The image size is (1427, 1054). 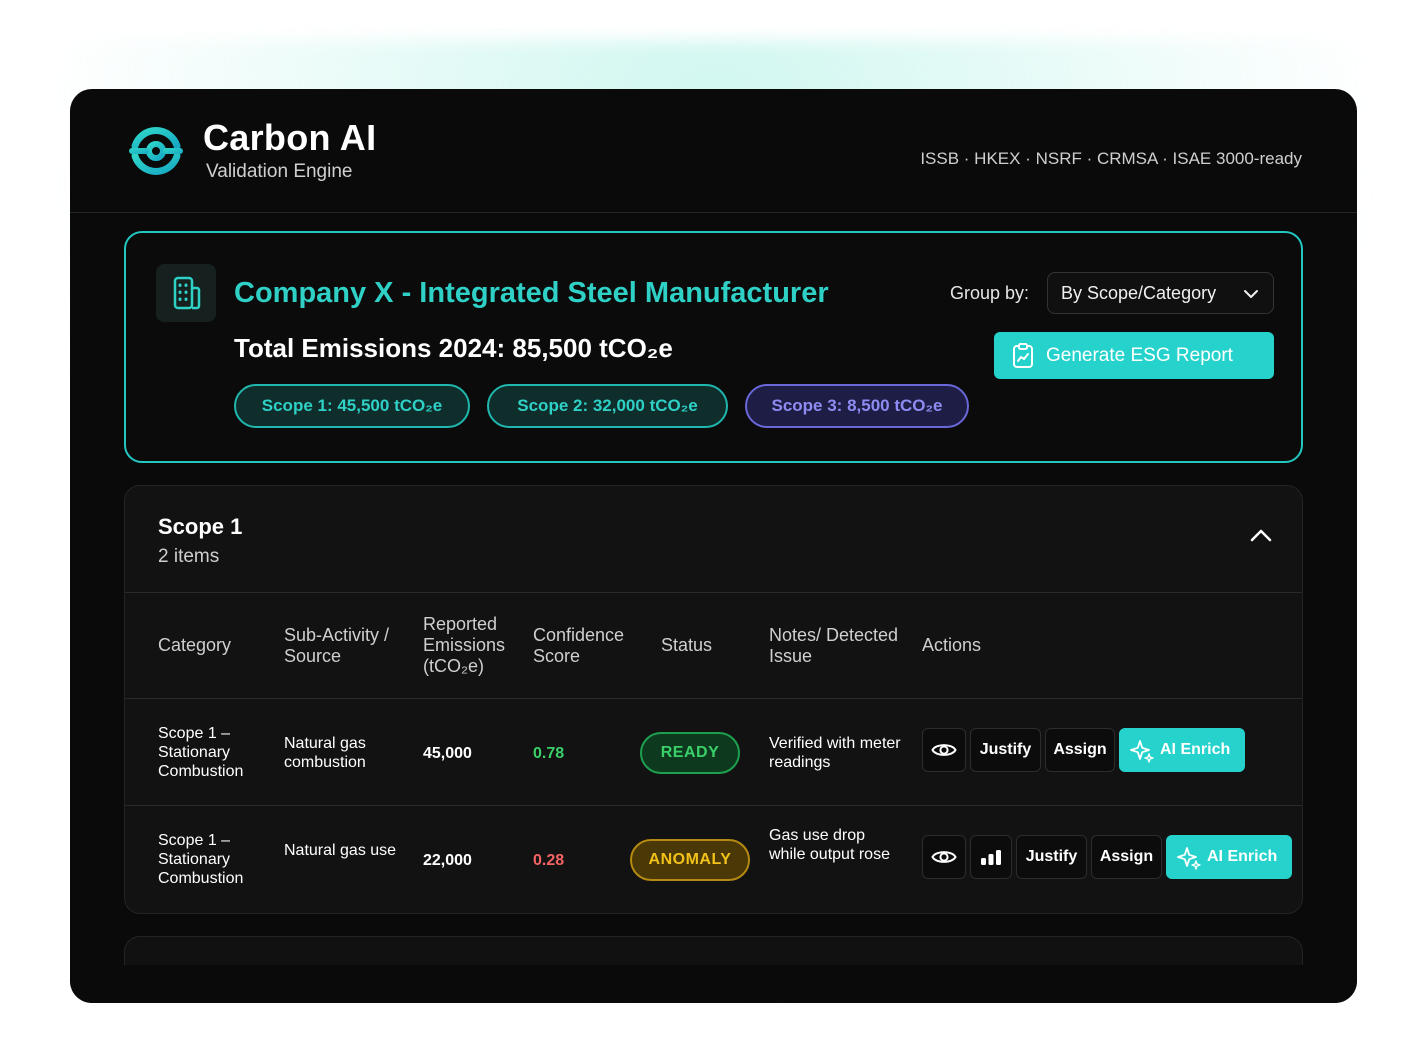 What do you see at coordinates (1139, 355) in the screenshot?
I see `generate-esg-report-label: Generate ESG Report` at bounding box center [1139, 355].